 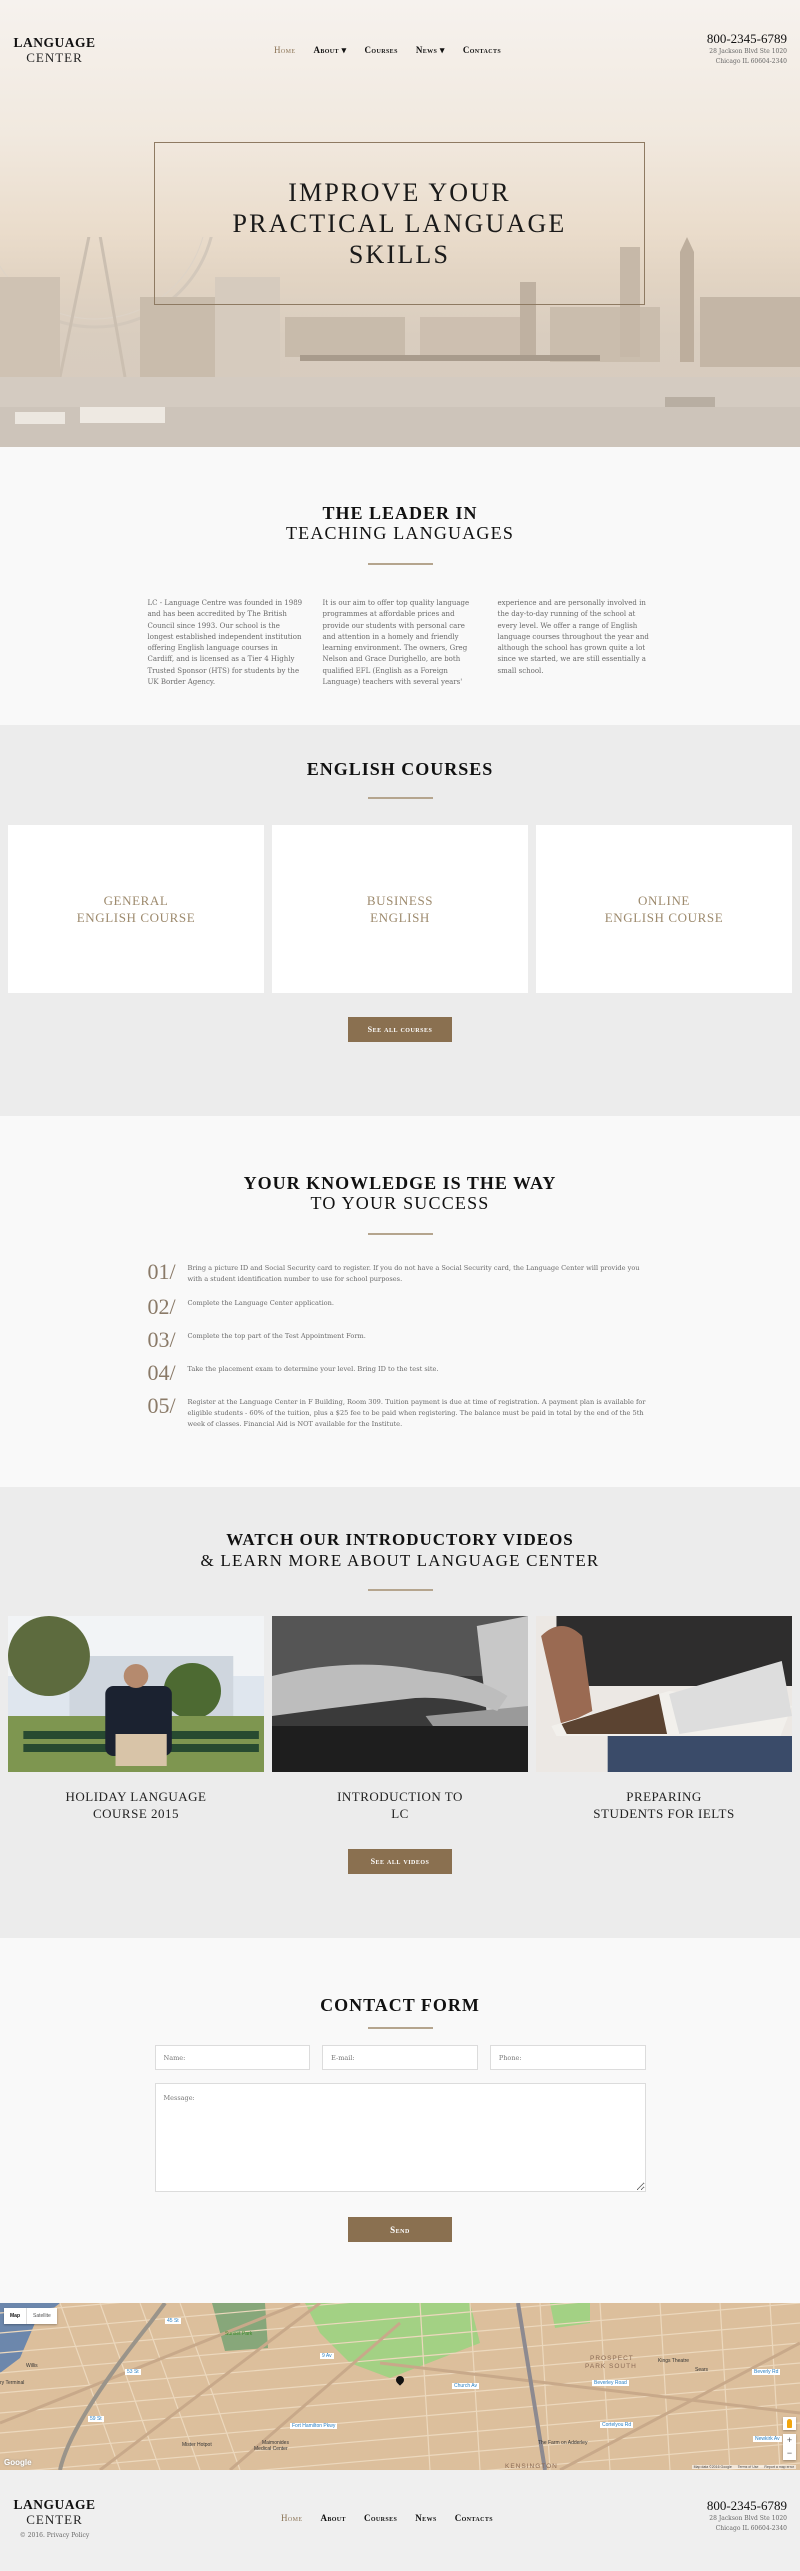 What do you see at coordinates (789, 2440) in the screenshot?
I see `zoom-in-button: +` at bounding box center [789, 2440].